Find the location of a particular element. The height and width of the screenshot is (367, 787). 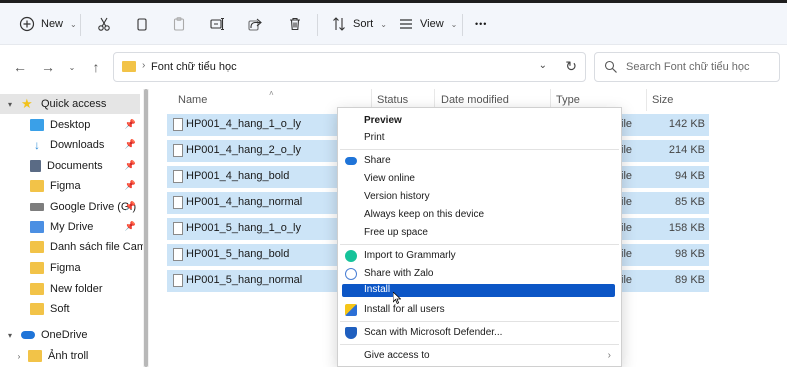

menu-separator is located at coordinates (479, 321).